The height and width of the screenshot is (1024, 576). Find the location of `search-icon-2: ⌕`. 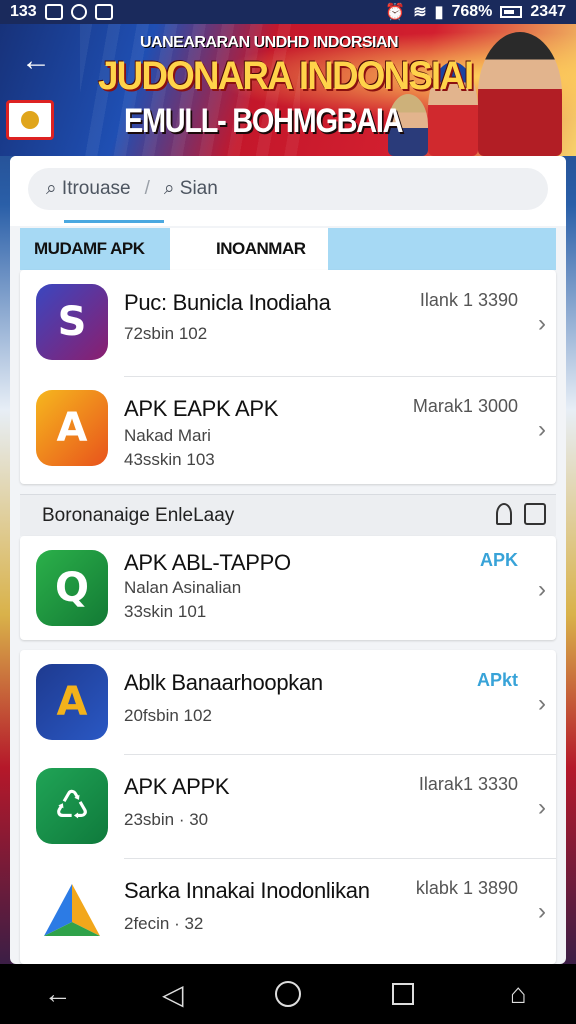

search-icon-2: ⌕ is located at coordinates (169, 188).